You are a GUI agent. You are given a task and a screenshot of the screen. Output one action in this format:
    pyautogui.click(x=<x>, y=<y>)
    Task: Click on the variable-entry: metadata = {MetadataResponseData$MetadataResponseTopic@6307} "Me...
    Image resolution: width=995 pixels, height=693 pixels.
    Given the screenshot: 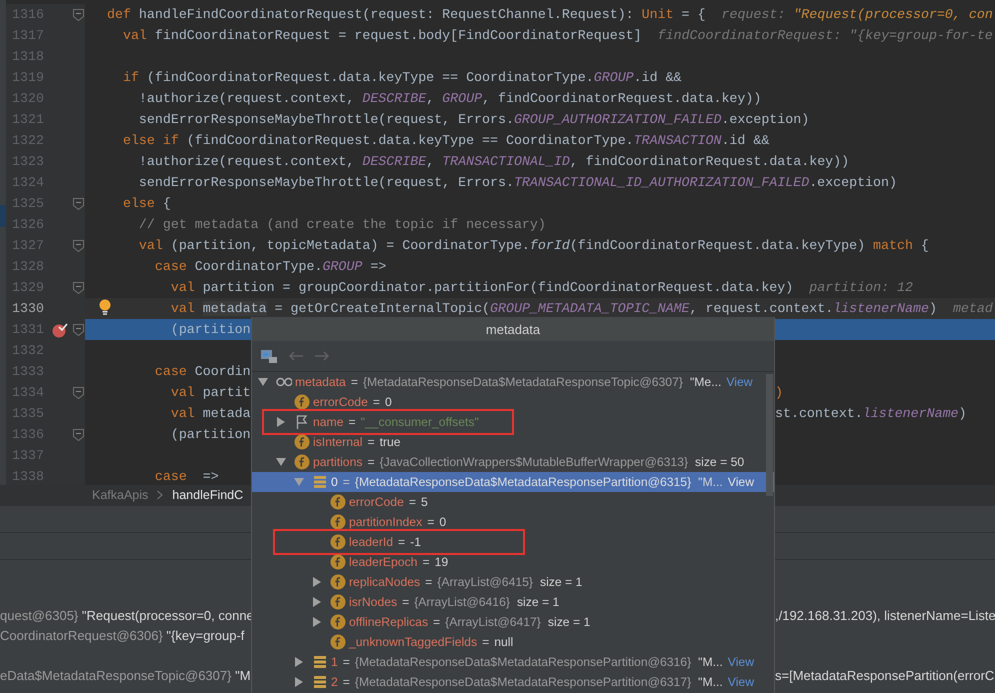 What is the action you would take?
    pyautogui.click(x=508, y=382)
    